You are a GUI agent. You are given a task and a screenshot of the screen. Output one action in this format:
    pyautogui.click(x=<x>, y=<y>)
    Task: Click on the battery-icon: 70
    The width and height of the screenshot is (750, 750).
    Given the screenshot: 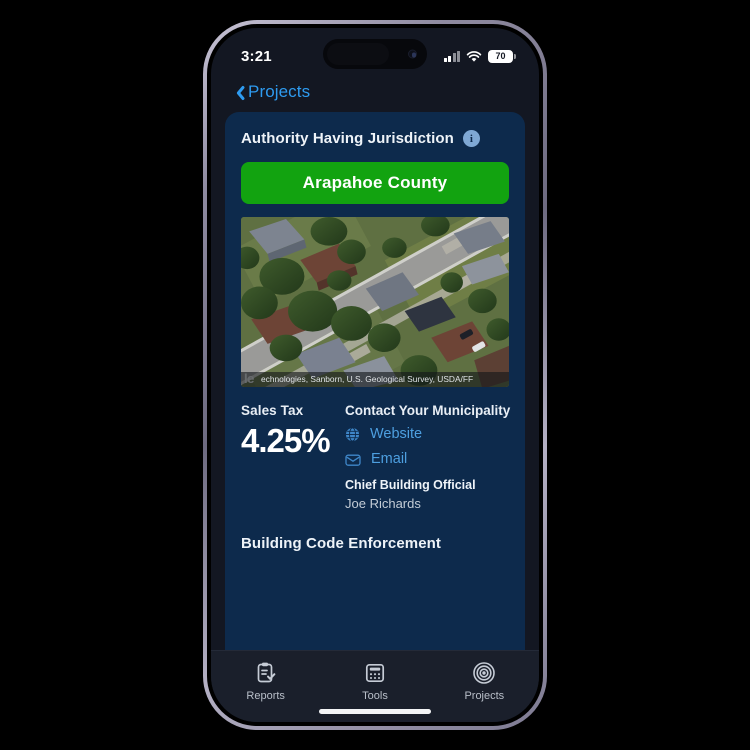 What is the action you would take?
    pyautogui.click(x=502, y=56)
    